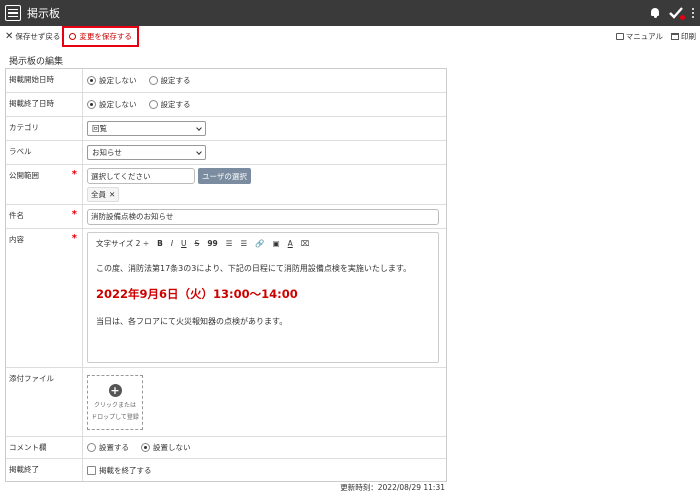 The height and width of the screenshot is (501, 700). Describe the element at coordinates (675, 36) in the screenshot. I see `printer-icon` at that location.